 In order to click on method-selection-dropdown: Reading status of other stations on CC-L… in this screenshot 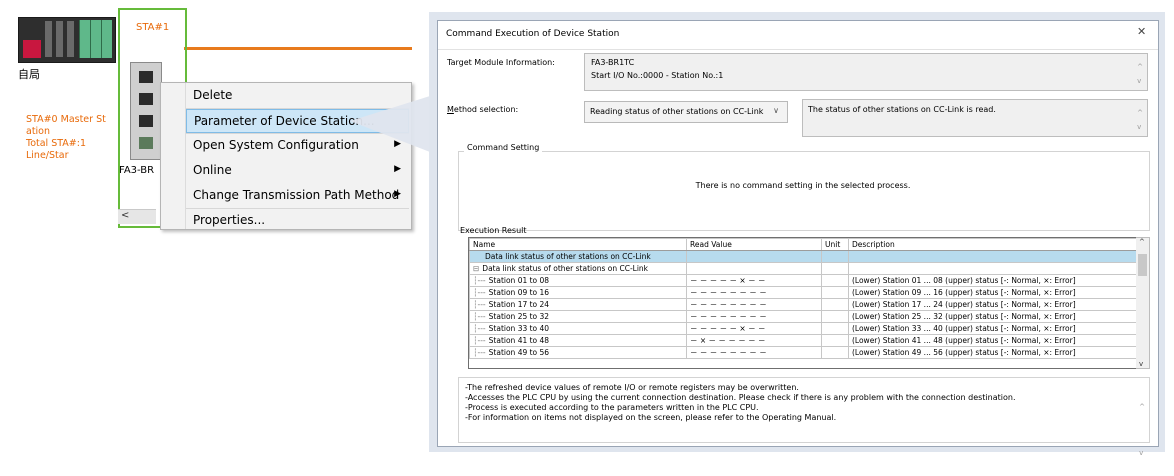, I will do `click(686, 112)`.